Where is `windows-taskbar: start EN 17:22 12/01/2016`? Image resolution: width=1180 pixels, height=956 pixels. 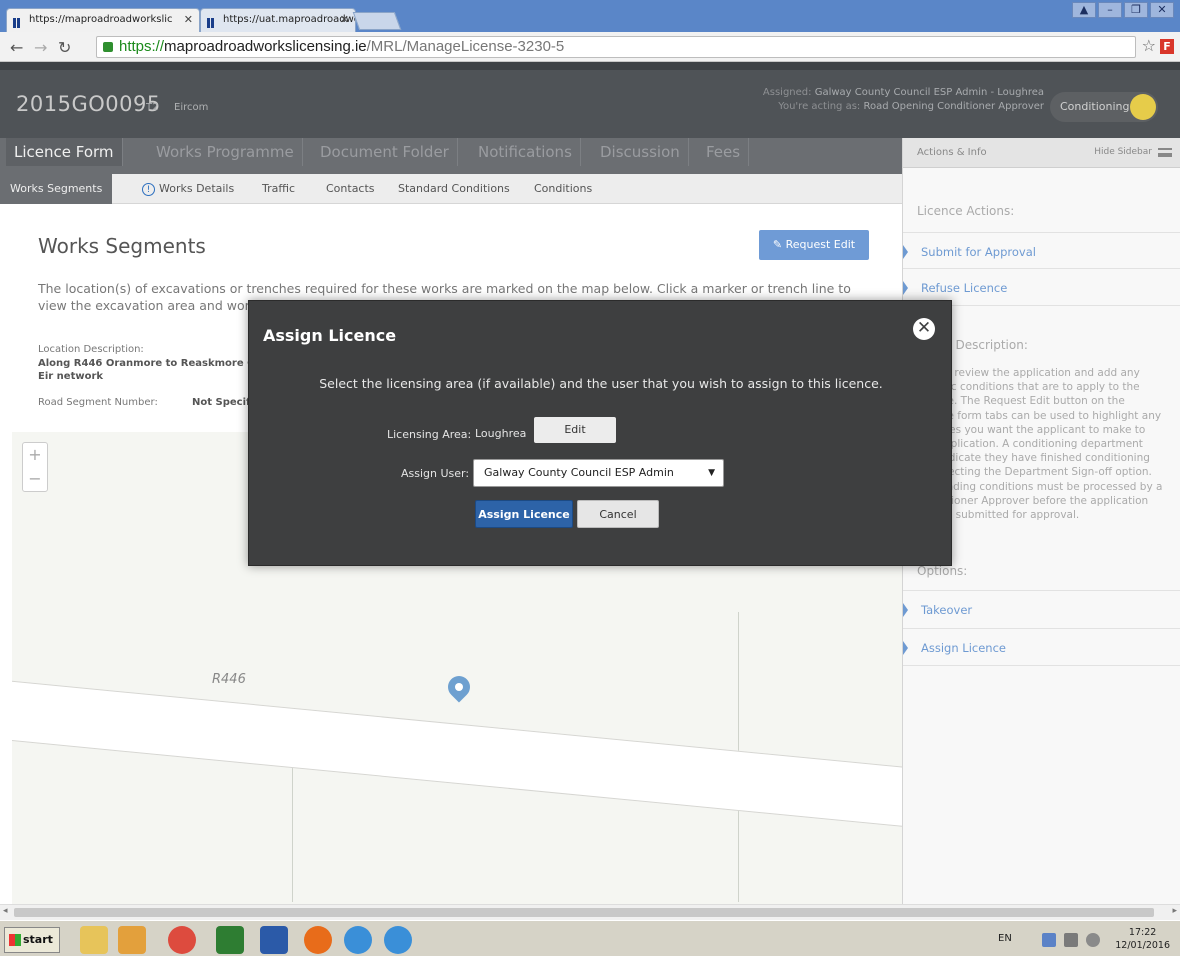 windows-taskbar: start EN 17:22 12/01/2016 is located at coordinates (590, 938).